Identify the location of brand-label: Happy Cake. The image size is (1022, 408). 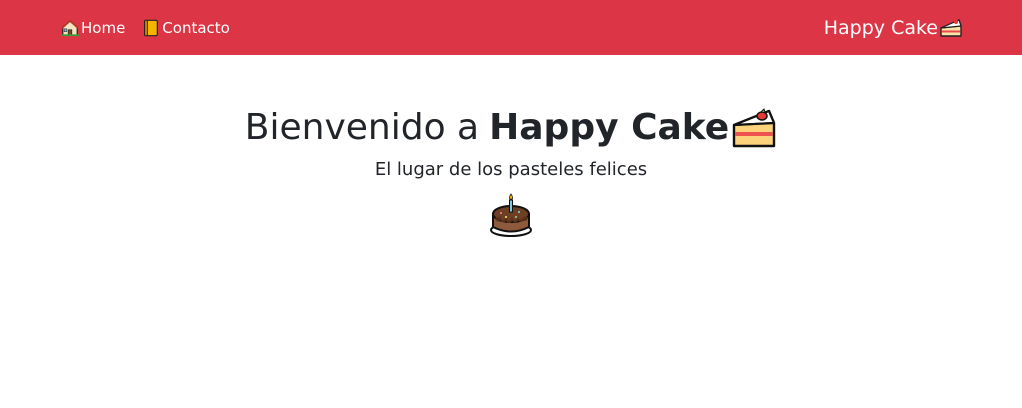
(880, 27).